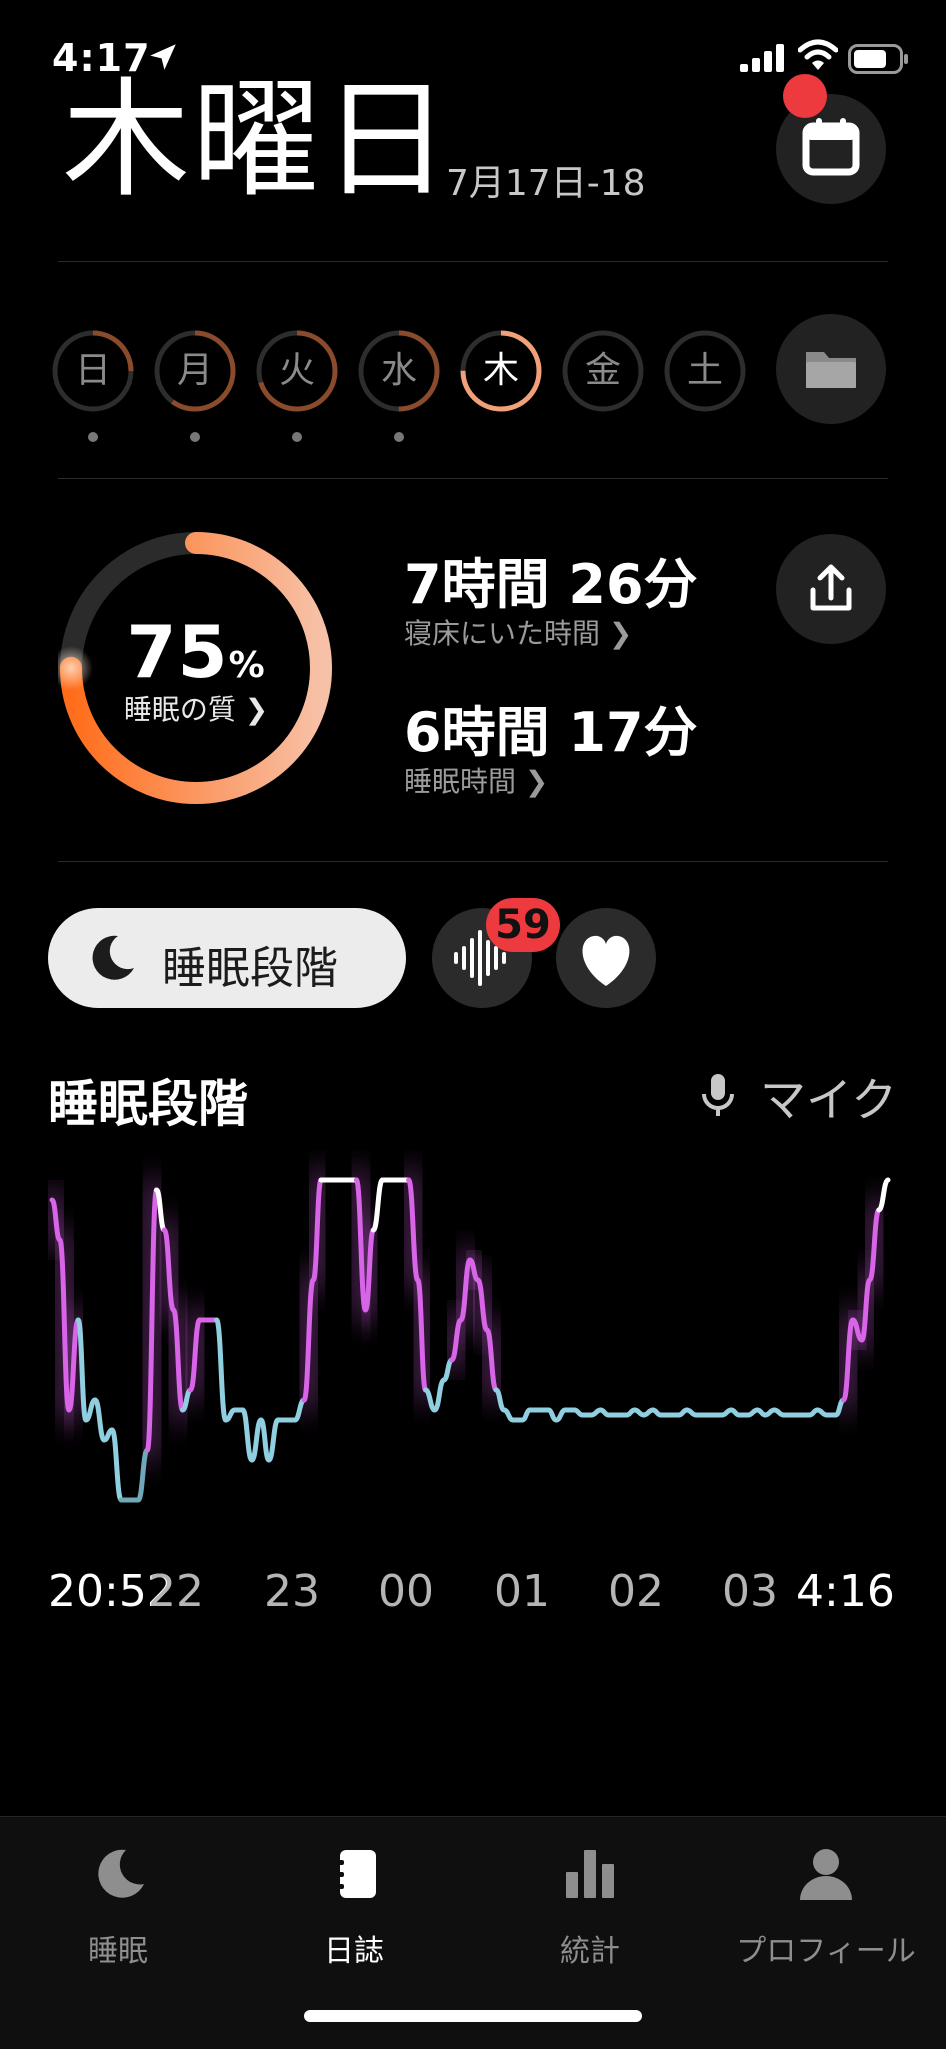 The image size is (946, 2049). Describe the element at coordinates (718, 1095) in the screenshot. I see `microphone-icon` at that location.